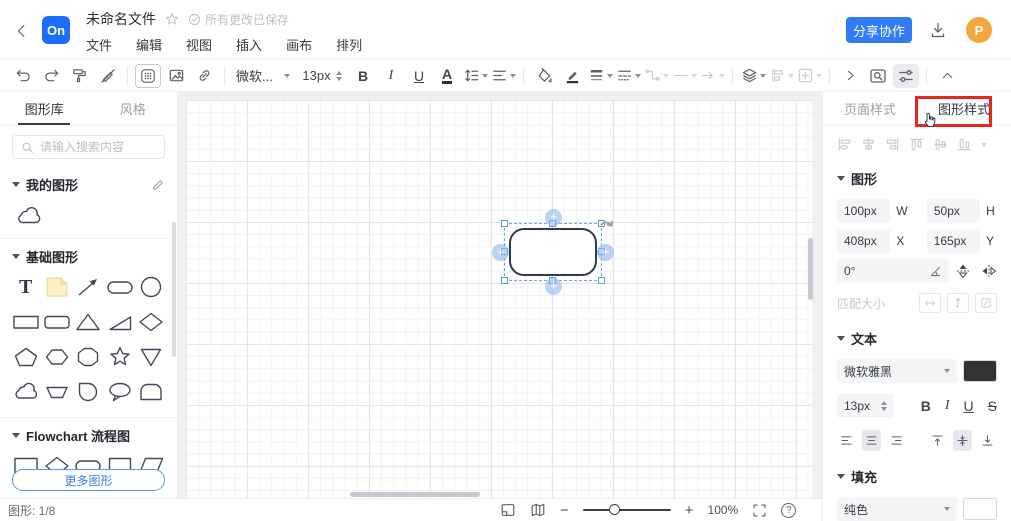 The image size is (1011, 521). What do you see at coordinates (947, 76) in the screenshot?
I see `collapse-toolbar-button` at bounding box center [947, 76].